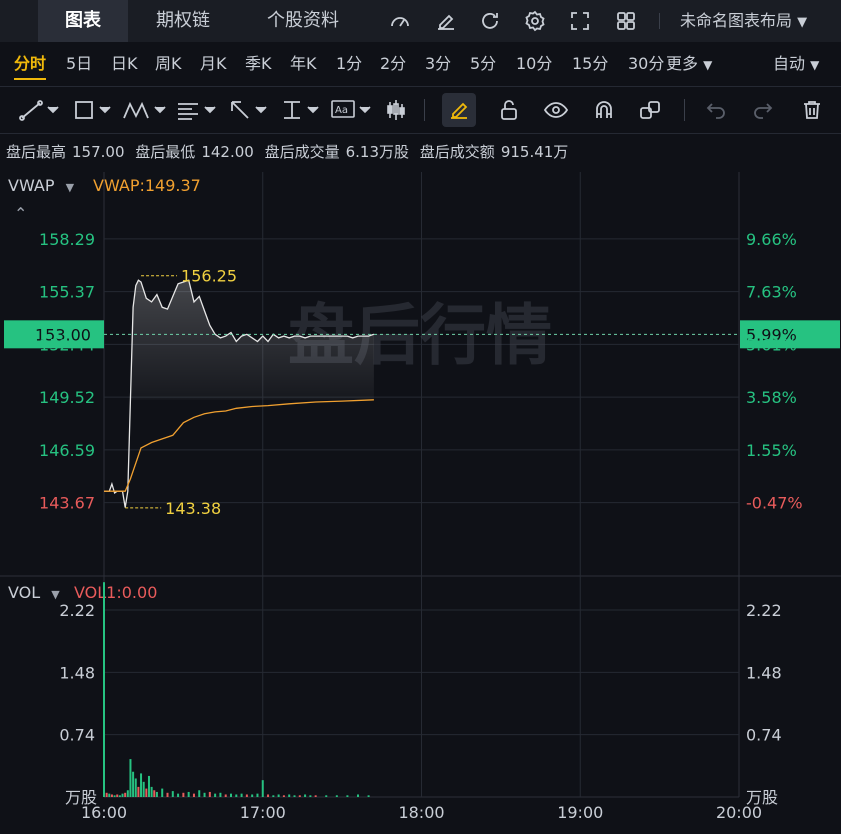 This screenshot has width=841, height=834. I want to click on time-tick-label: 17:00, so click(263, 812).